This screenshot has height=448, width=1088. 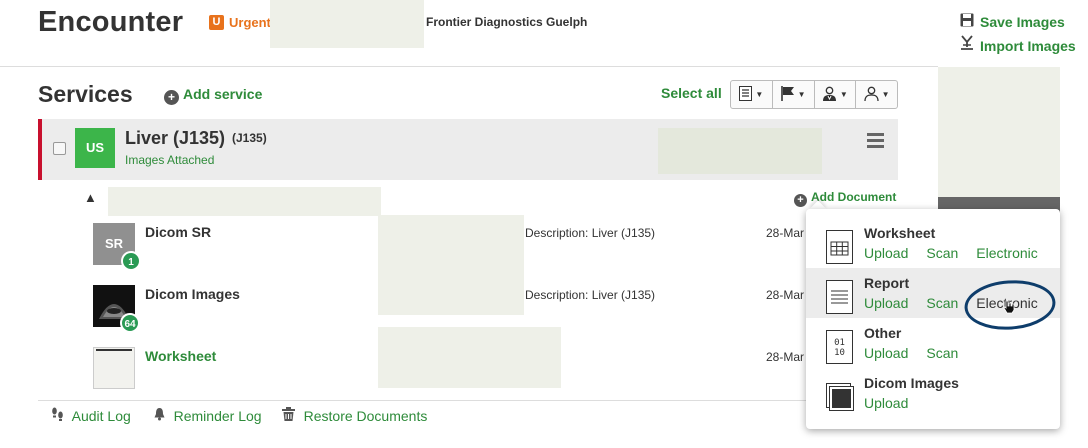 What do you see at coordinates (886, 403) in the screenshot?
I see `dicom-images-upload-link: Upload` at bounding box center [886, 403].